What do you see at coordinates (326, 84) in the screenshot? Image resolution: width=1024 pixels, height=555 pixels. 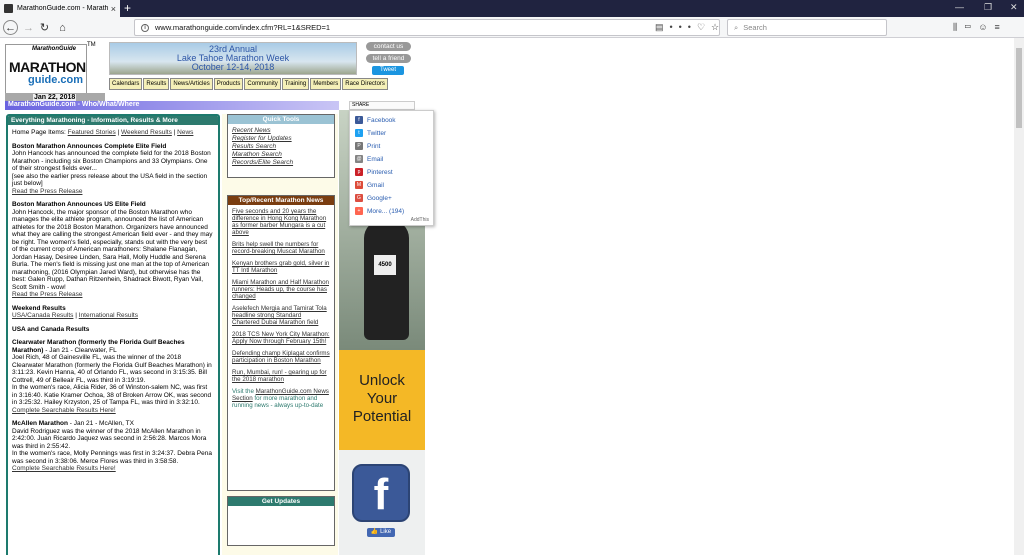 I see `menu-members: Members` at bounding box center [326, 84].